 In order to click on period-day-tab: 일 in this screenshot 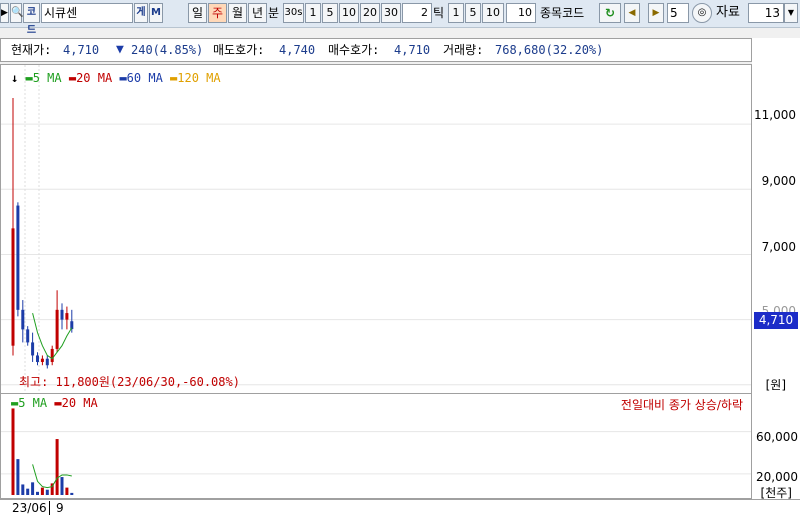, I will do `click(197, 13)`.